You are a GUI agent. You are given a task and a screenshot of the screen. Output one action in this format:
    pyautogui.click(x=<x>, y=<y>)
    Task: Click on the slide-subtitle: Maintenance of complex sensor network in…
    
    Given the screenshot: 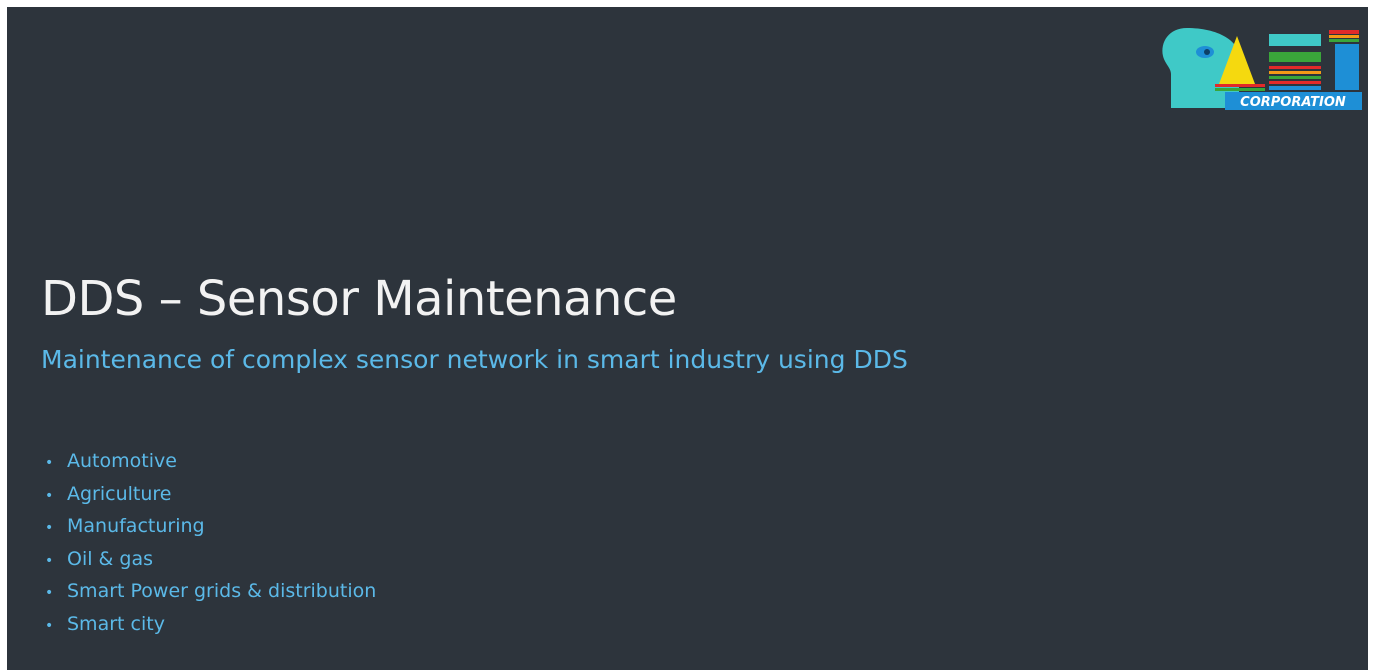 What is the action you would take?
    pyautogui.click(x=474, y=359)
    